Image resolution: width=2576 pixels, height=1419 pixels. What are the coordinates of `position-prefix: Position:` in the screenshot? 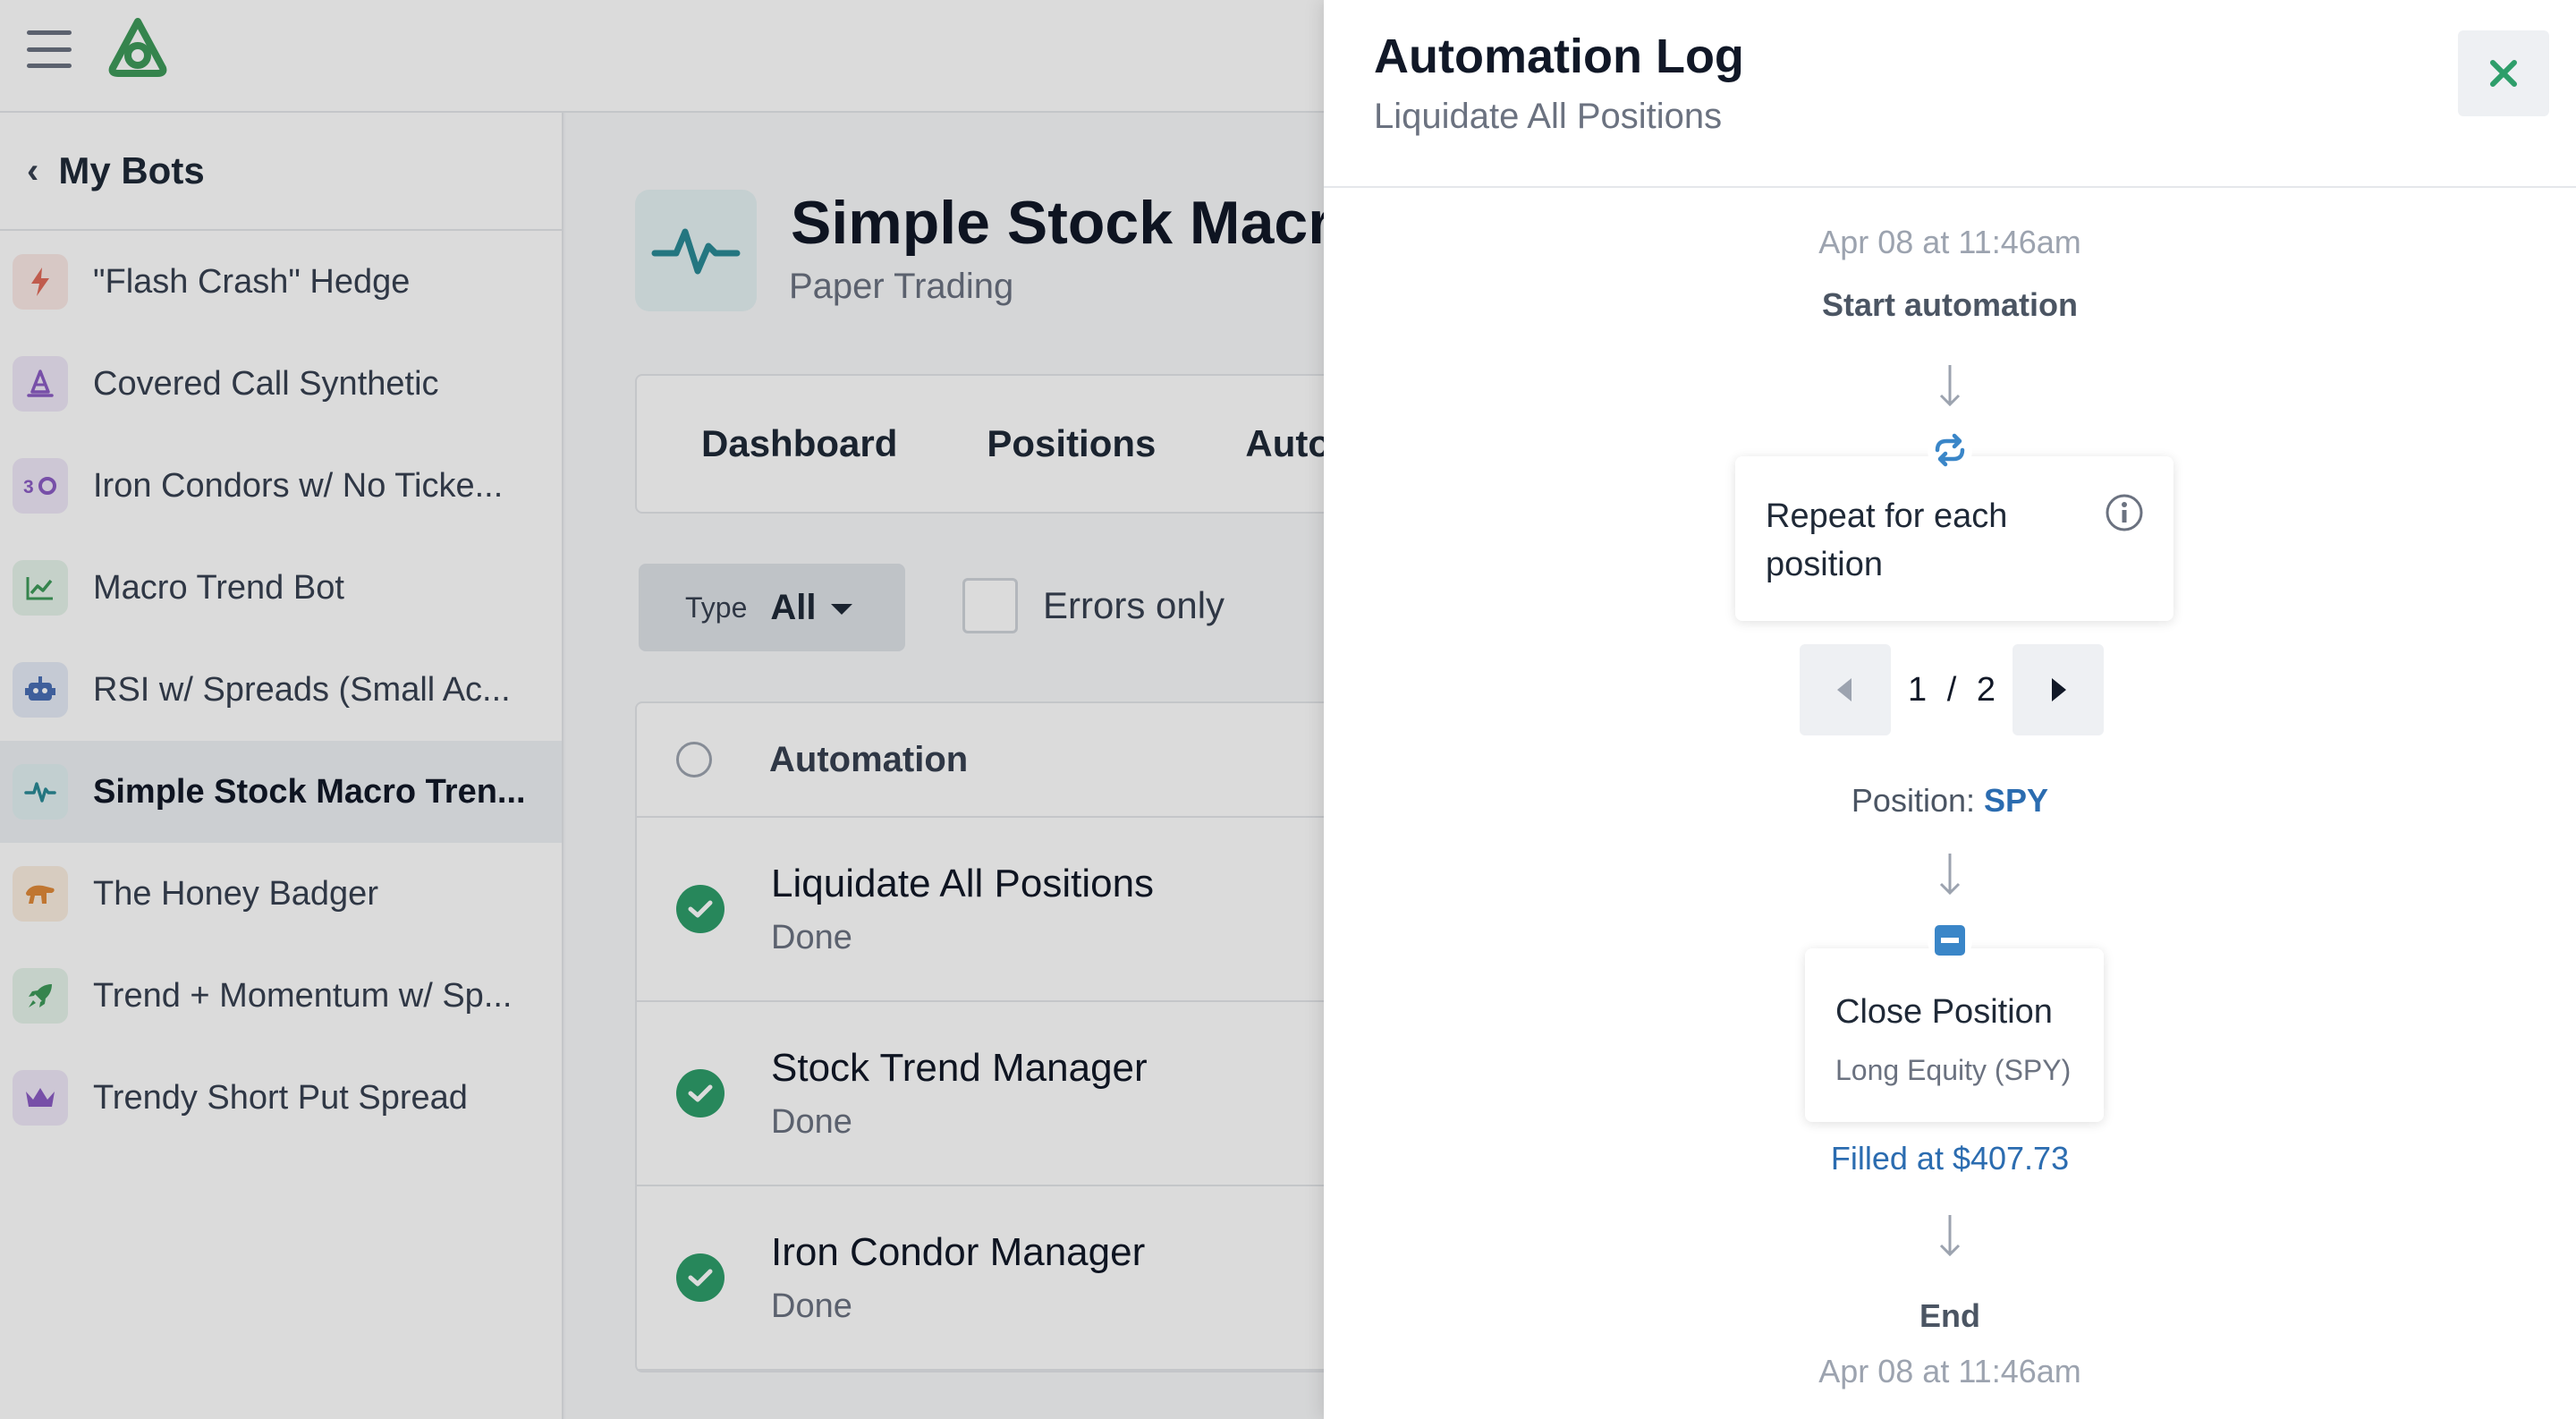 It's located at (1913, 800).